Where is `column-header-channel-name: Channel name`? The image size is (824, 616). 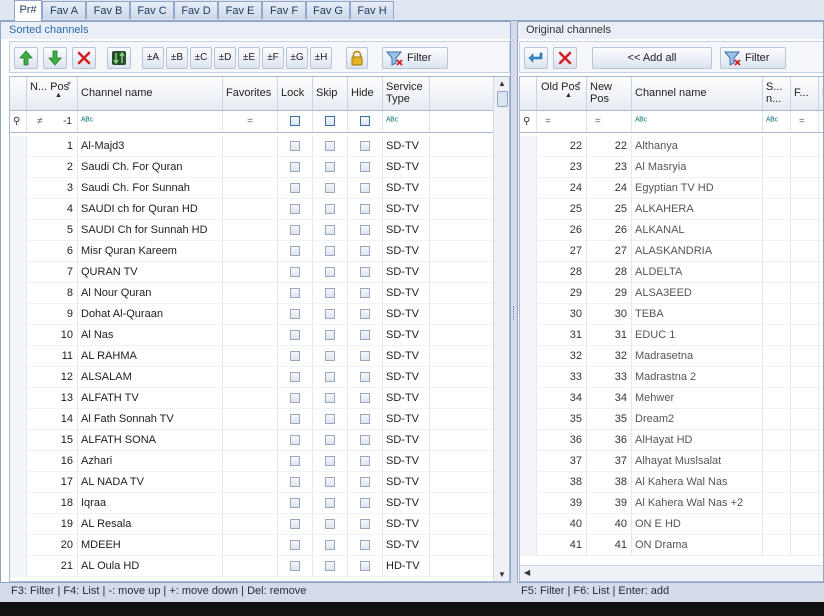
column-header-channel-name: Channel name is located at coordinates (697, 93).